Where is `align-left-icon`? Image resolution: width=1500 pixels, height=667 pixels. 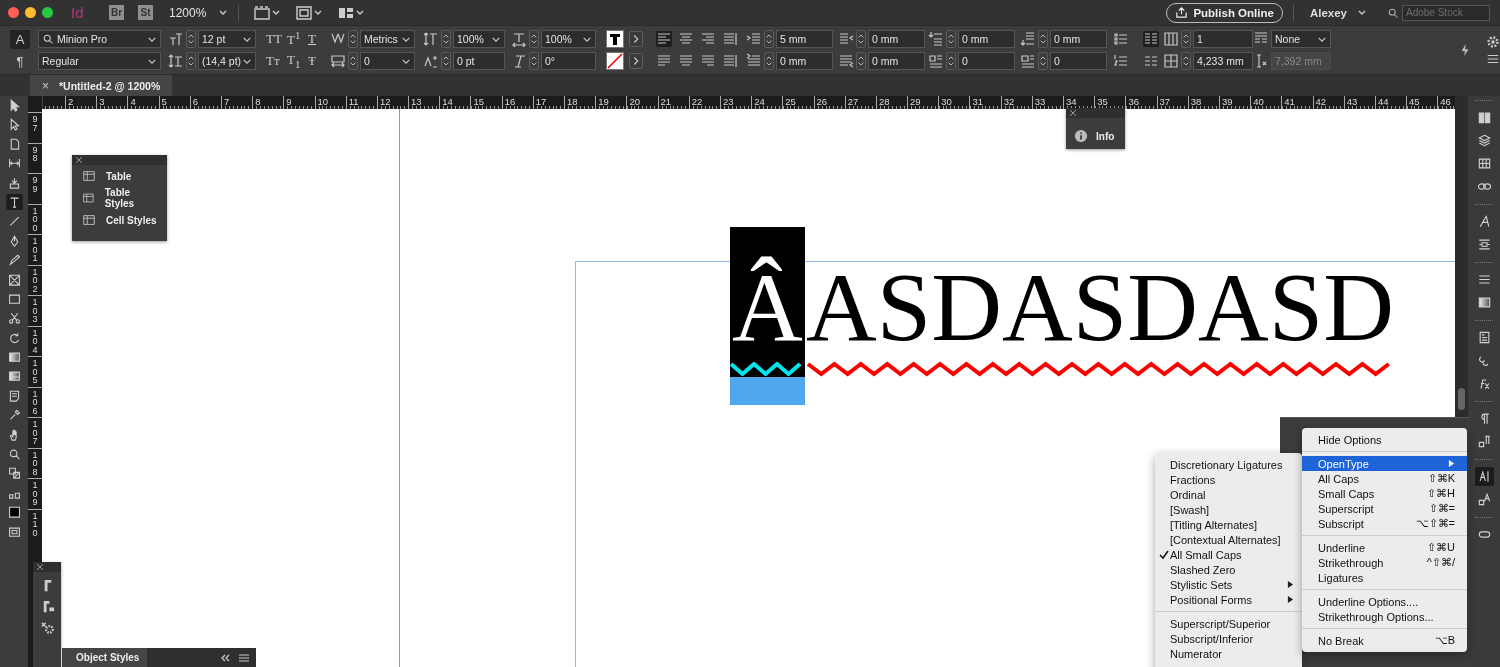 align-left-icon is located at coordinates (664, 39).